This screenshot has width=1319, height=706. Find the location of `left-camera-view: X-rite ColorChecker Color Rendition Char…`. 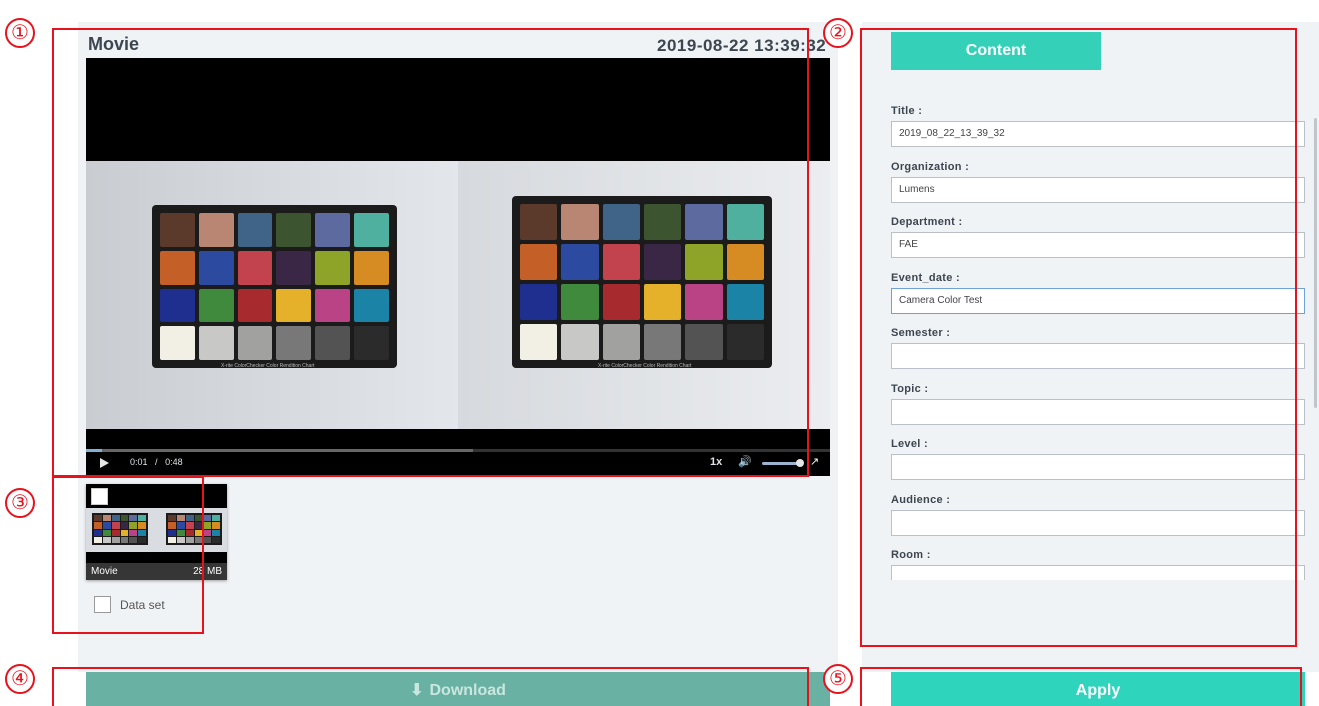

left-camera-view: X-rite ColorChecker Color Rendition Char… is located at coordinates (272, 295).